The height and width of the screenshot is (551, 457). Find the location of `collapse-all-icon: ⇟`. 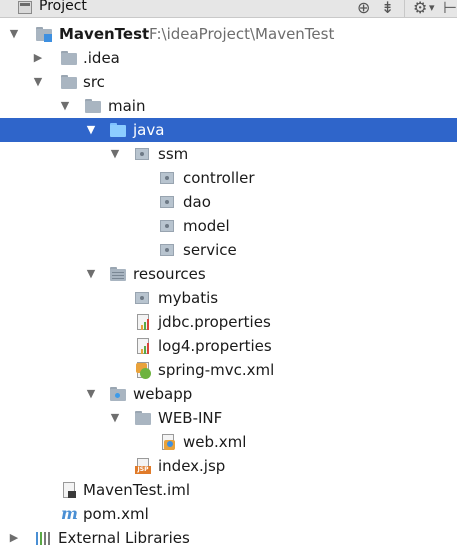

collapse-all-icon: ⇟ is located at coordinates (387, 8).